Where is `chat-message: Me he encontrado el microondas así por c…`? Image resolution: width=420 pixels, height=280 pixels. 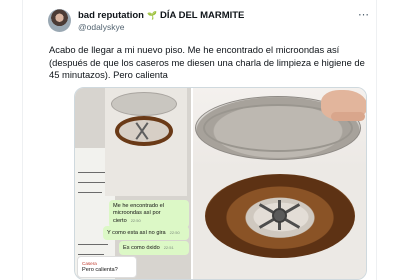 chat-message: Me he encontrado el microondas así por c… is located at coordinates (149, 214).